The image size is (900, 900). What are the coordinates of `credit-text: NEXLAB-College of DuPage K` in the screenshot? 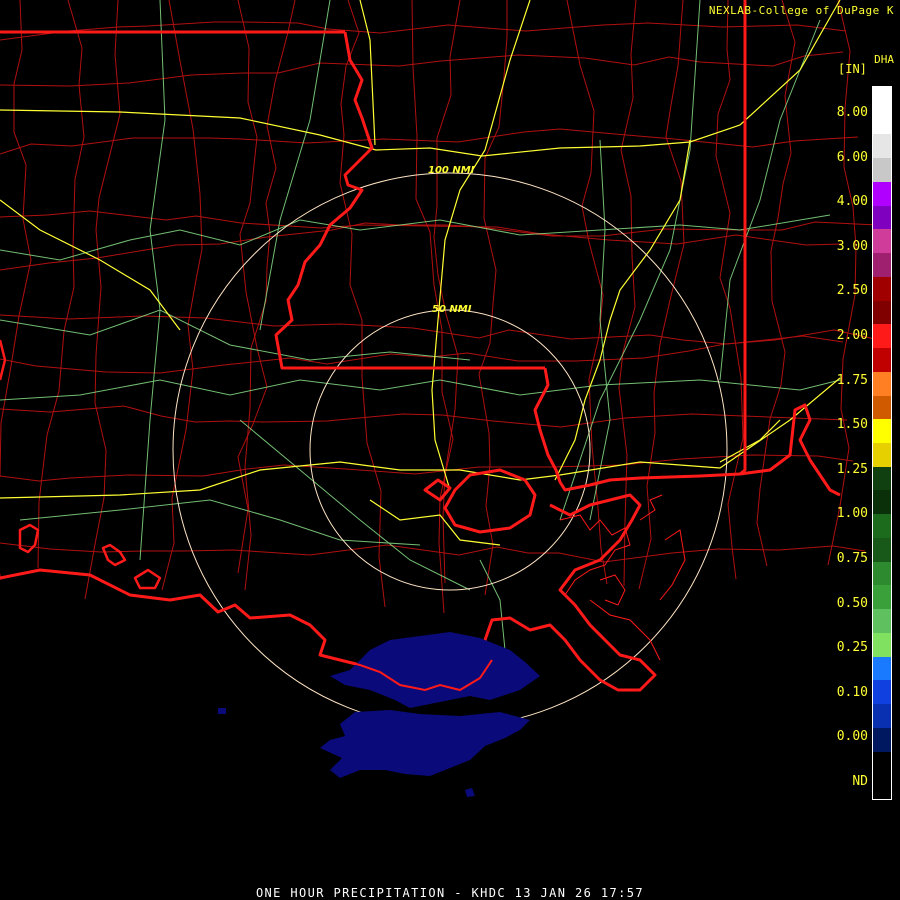 It's located at (801, 10).